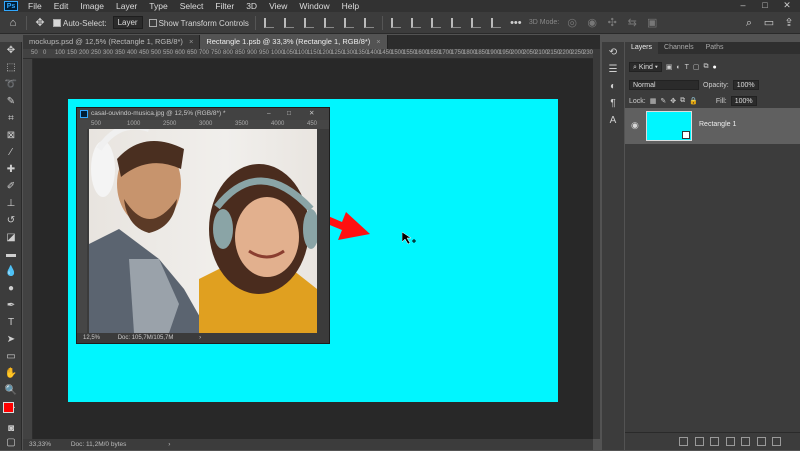  What do you see at coordinates (715, 67) in the screenshot?
I see `filter-toggle-icon: ●` at bounding box center [715, 67].